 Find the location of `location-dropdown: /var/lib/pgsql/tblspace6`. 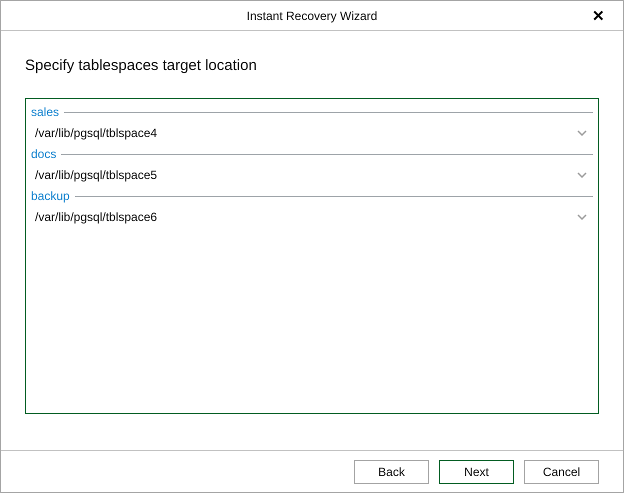

location-dropdown: /var/lib/pgsql/tblspace6 is located at coordinates (312, 217).